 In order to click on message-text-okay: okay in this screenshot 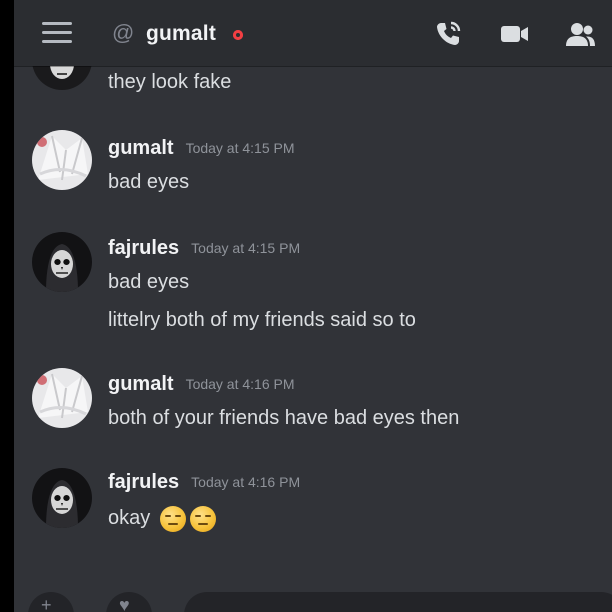, I will do `click(129, 518)`.